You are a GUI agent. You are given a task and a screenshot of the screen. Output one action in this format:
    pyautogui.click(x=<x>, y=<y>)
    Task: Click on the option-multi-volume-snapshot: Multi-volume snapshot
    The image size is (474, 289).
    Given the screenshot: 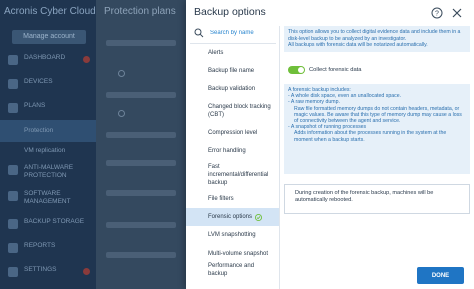 What is the action you would take?
    pyautogui.click(x=232, y=254)
    